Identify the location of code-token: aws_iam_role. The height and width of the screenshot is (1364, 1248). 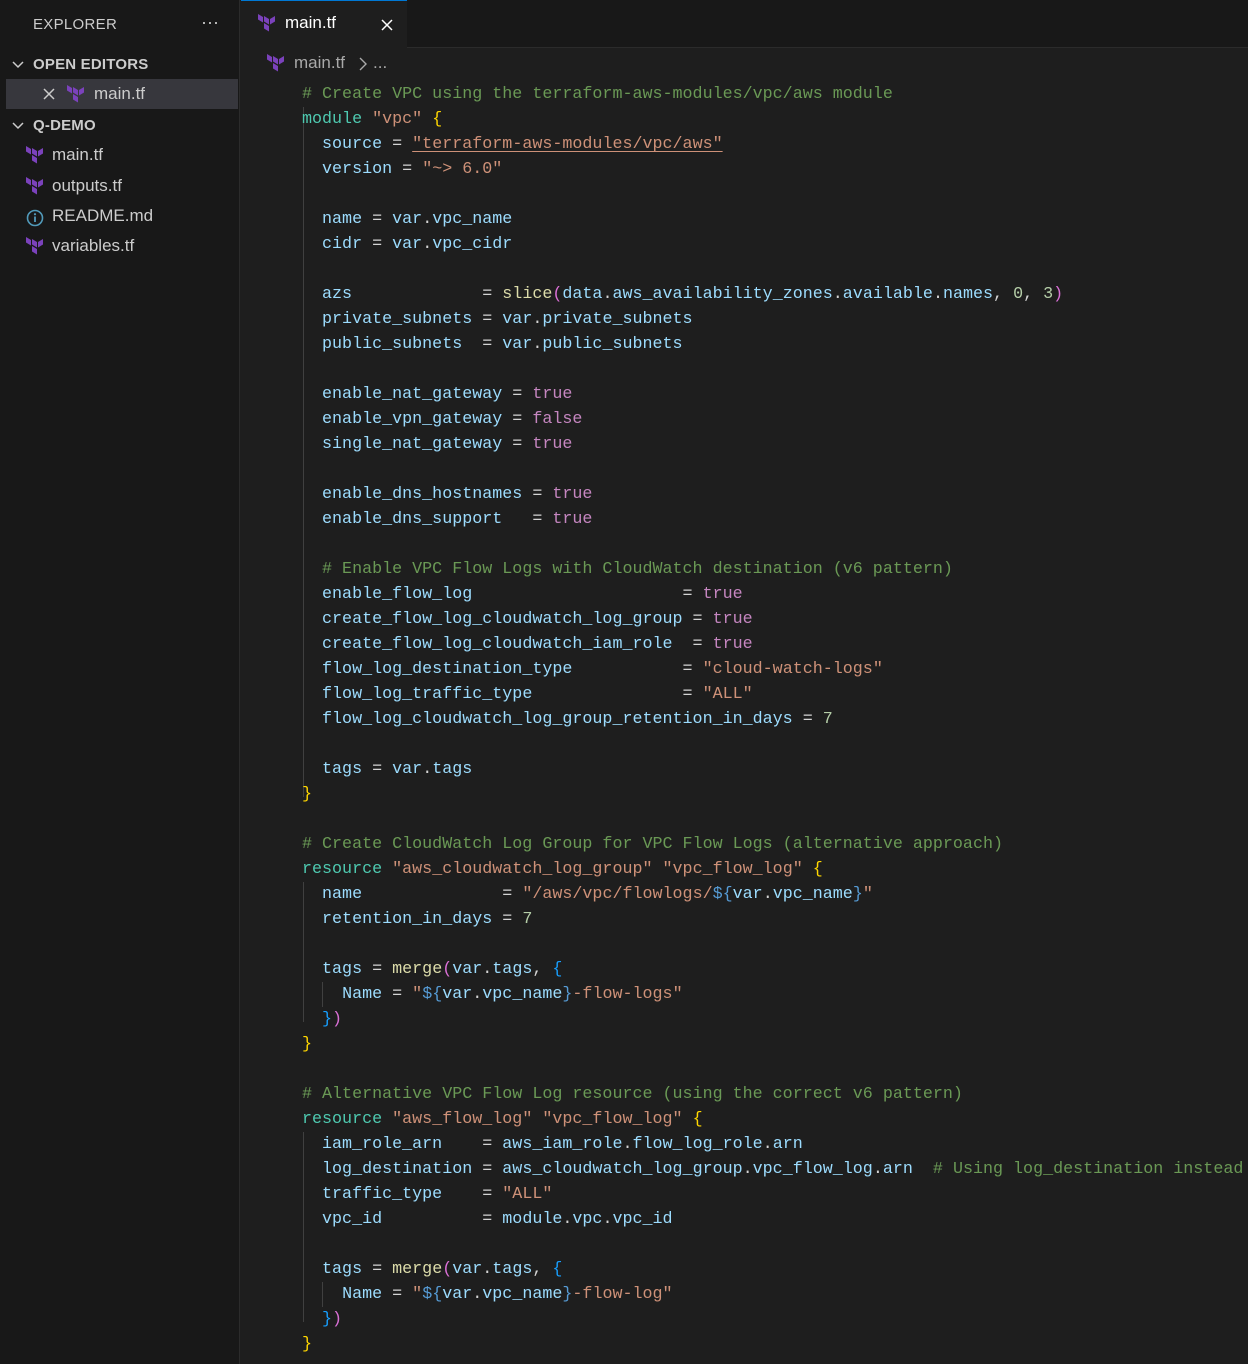
(562, 1144).